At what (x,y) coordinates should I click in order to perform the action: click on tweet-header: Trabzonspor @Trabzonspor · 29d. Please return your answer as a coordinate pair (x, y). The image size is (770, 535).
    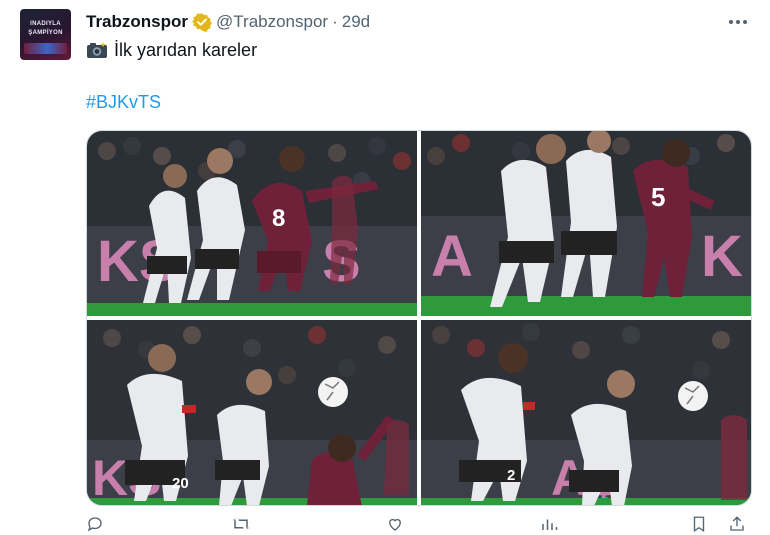
    Looking at the image, I should click on (228, 22).